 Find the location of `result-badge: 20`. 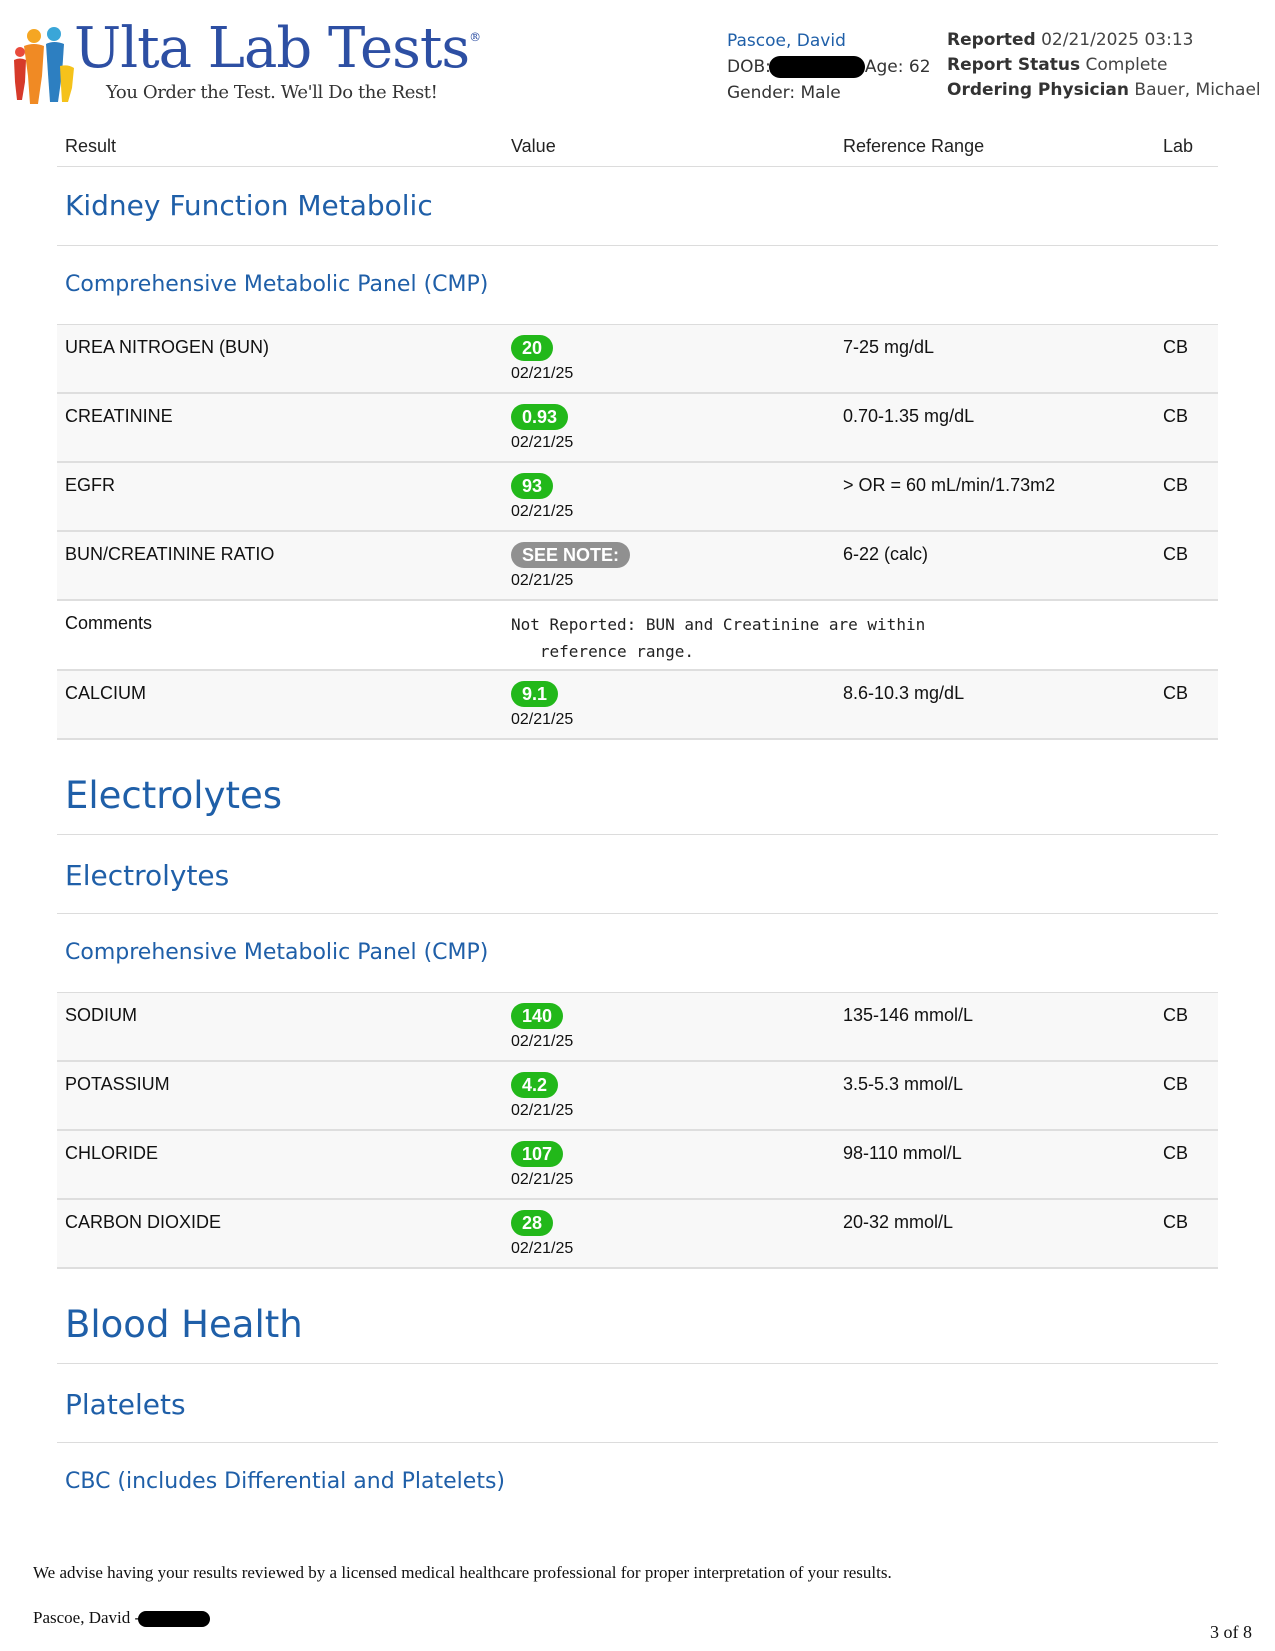

result-badge: 20 is located at coordinates (532, 348).